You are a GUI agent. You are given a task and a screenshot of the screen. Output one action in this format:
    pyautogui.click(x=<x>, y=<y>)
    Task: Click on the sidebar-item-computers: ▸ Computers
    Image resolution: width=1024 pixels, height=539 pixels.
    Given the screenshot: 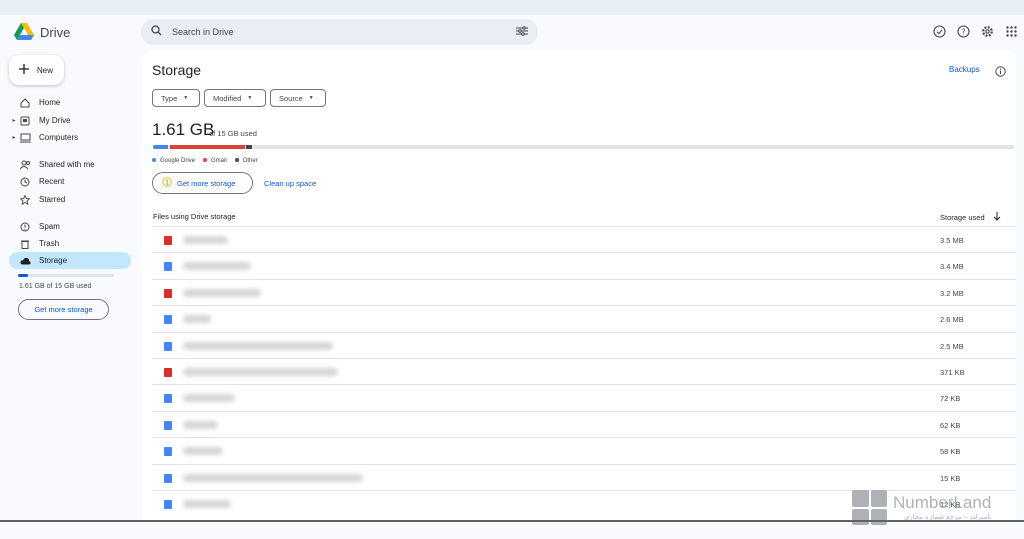 What is the action you would take?
    pyautogui.click(x=70, y=137)
    